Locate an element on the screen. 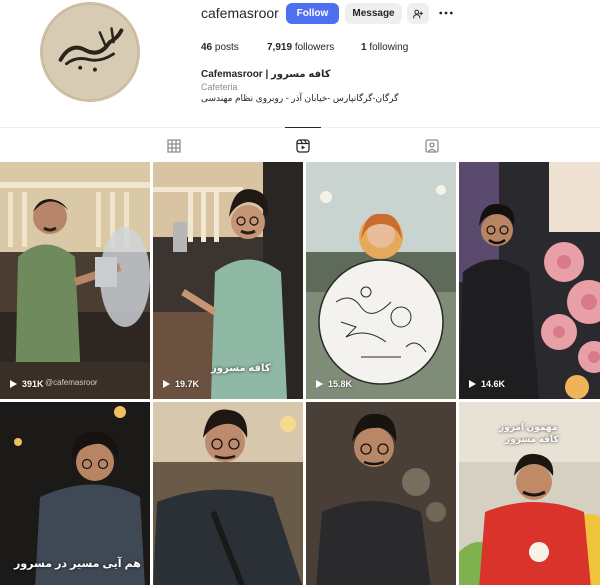  reel-views-count: 19.7K is located at coordinates (187, 384).